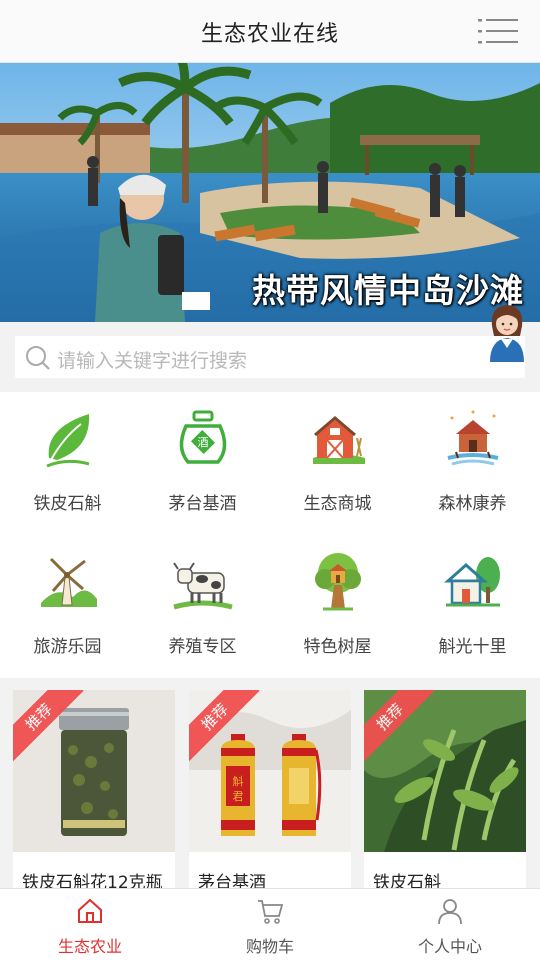  I want to click on category-label: 特色树屋, so click(337, 647).